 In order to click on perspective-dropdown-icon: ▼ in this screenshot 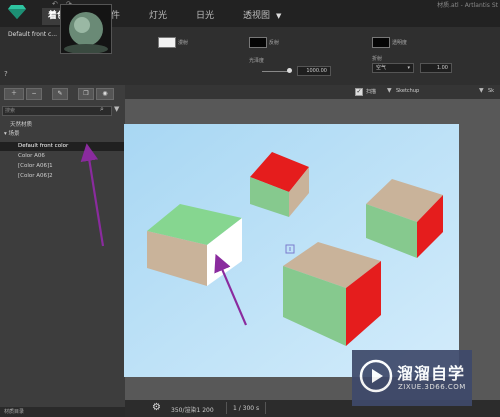, I will do `click(278, 16)`.